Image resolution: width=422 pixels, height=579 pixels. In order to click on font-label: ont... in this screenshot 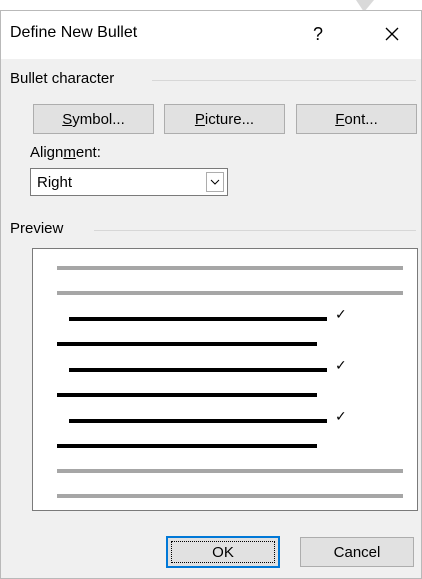, I will do `click(361, 119)`.